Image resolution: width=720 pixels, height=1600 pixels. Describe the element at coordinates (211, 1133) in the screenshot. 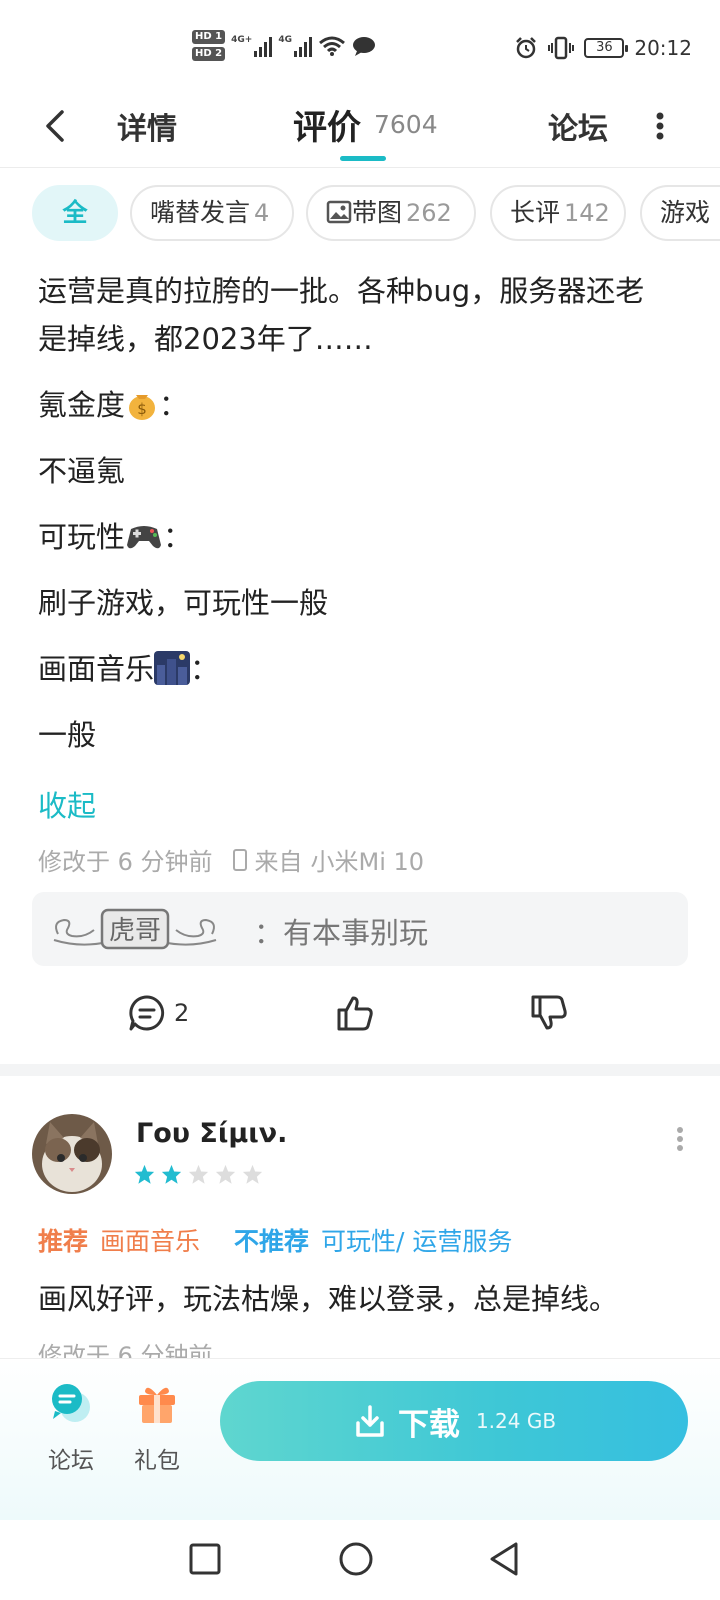

I see `username: Γου Σίμιν.` at that location.